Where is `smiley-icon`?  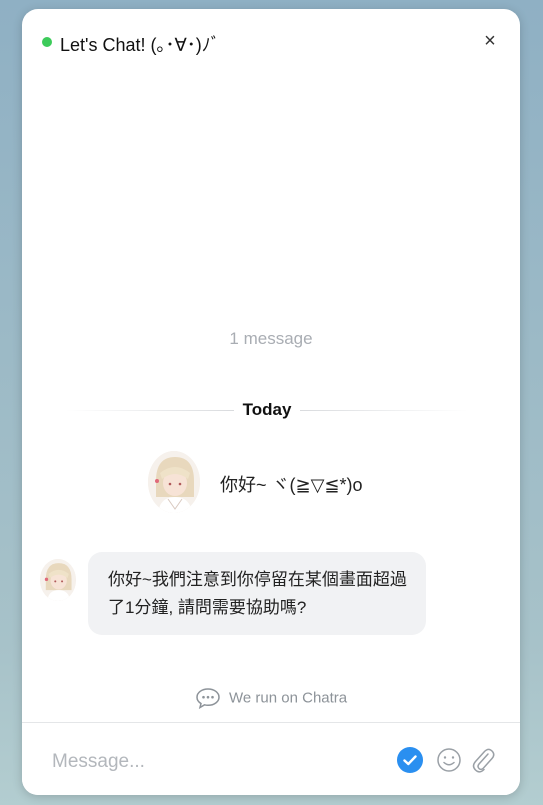 smiley-icon is located at coordinates (449, 760).